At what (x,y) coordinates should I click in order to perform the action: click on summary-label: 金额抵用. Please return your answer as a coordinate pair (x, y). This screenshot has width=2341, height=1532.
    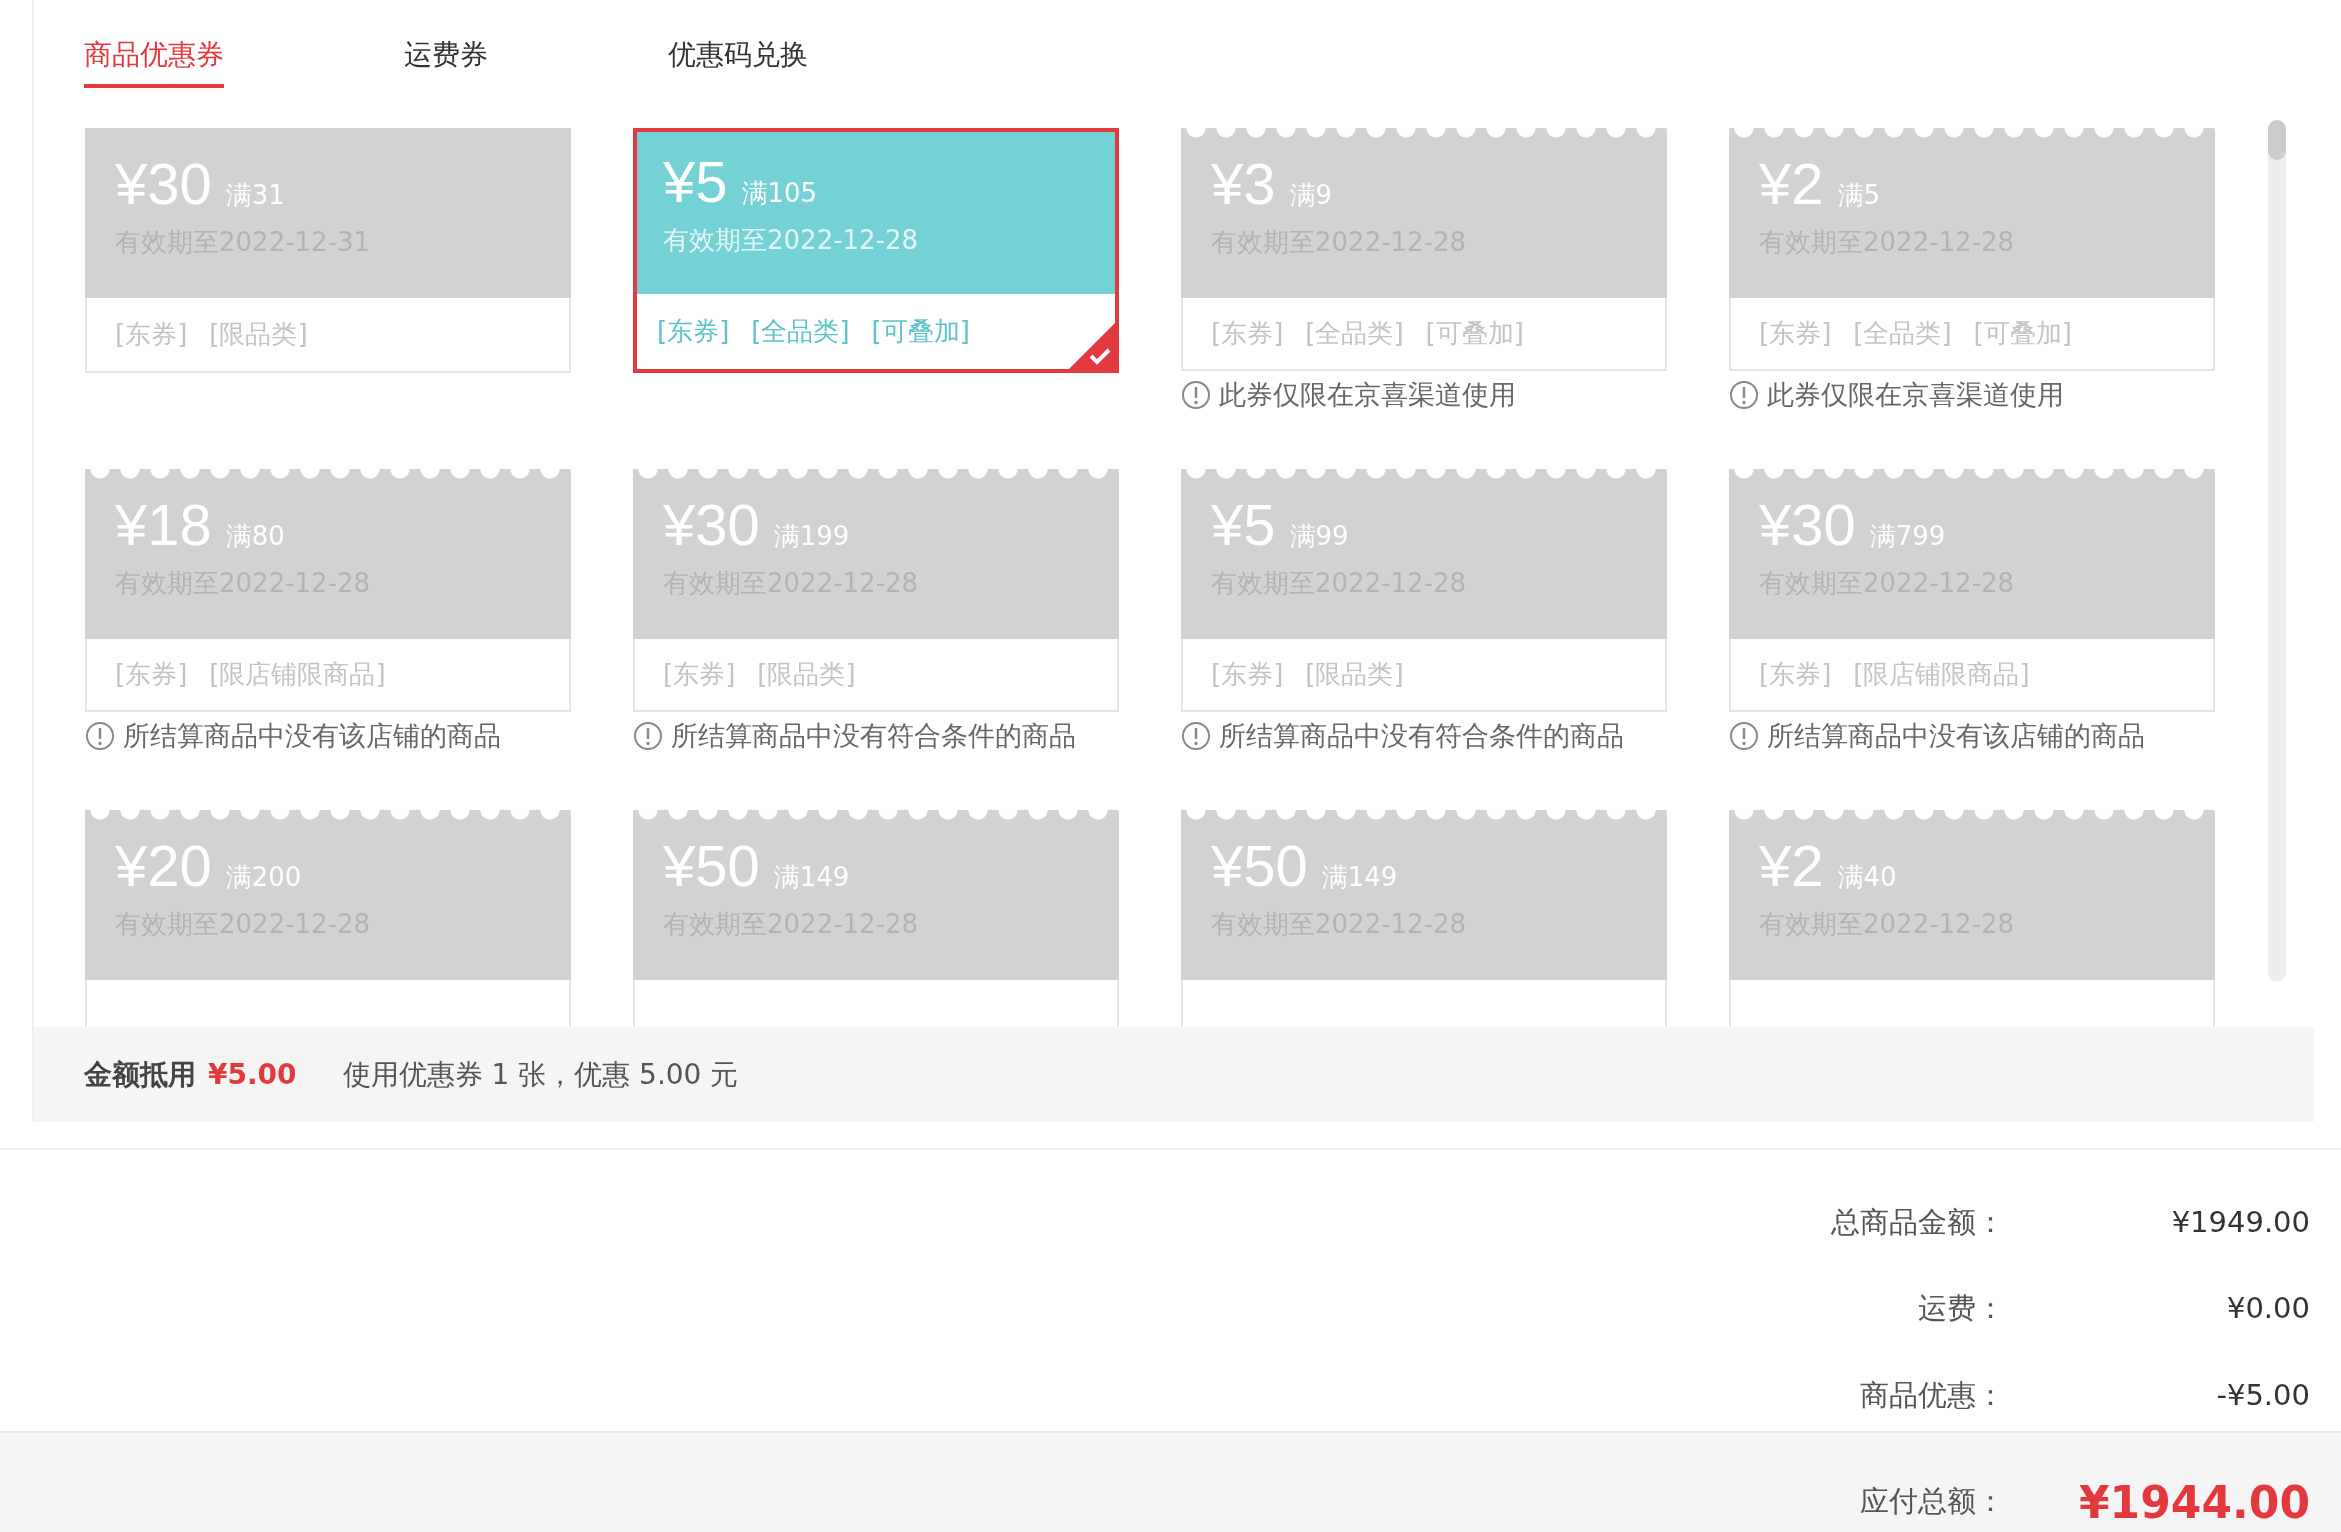
    Looking at the image, I should click on (140, 1074).